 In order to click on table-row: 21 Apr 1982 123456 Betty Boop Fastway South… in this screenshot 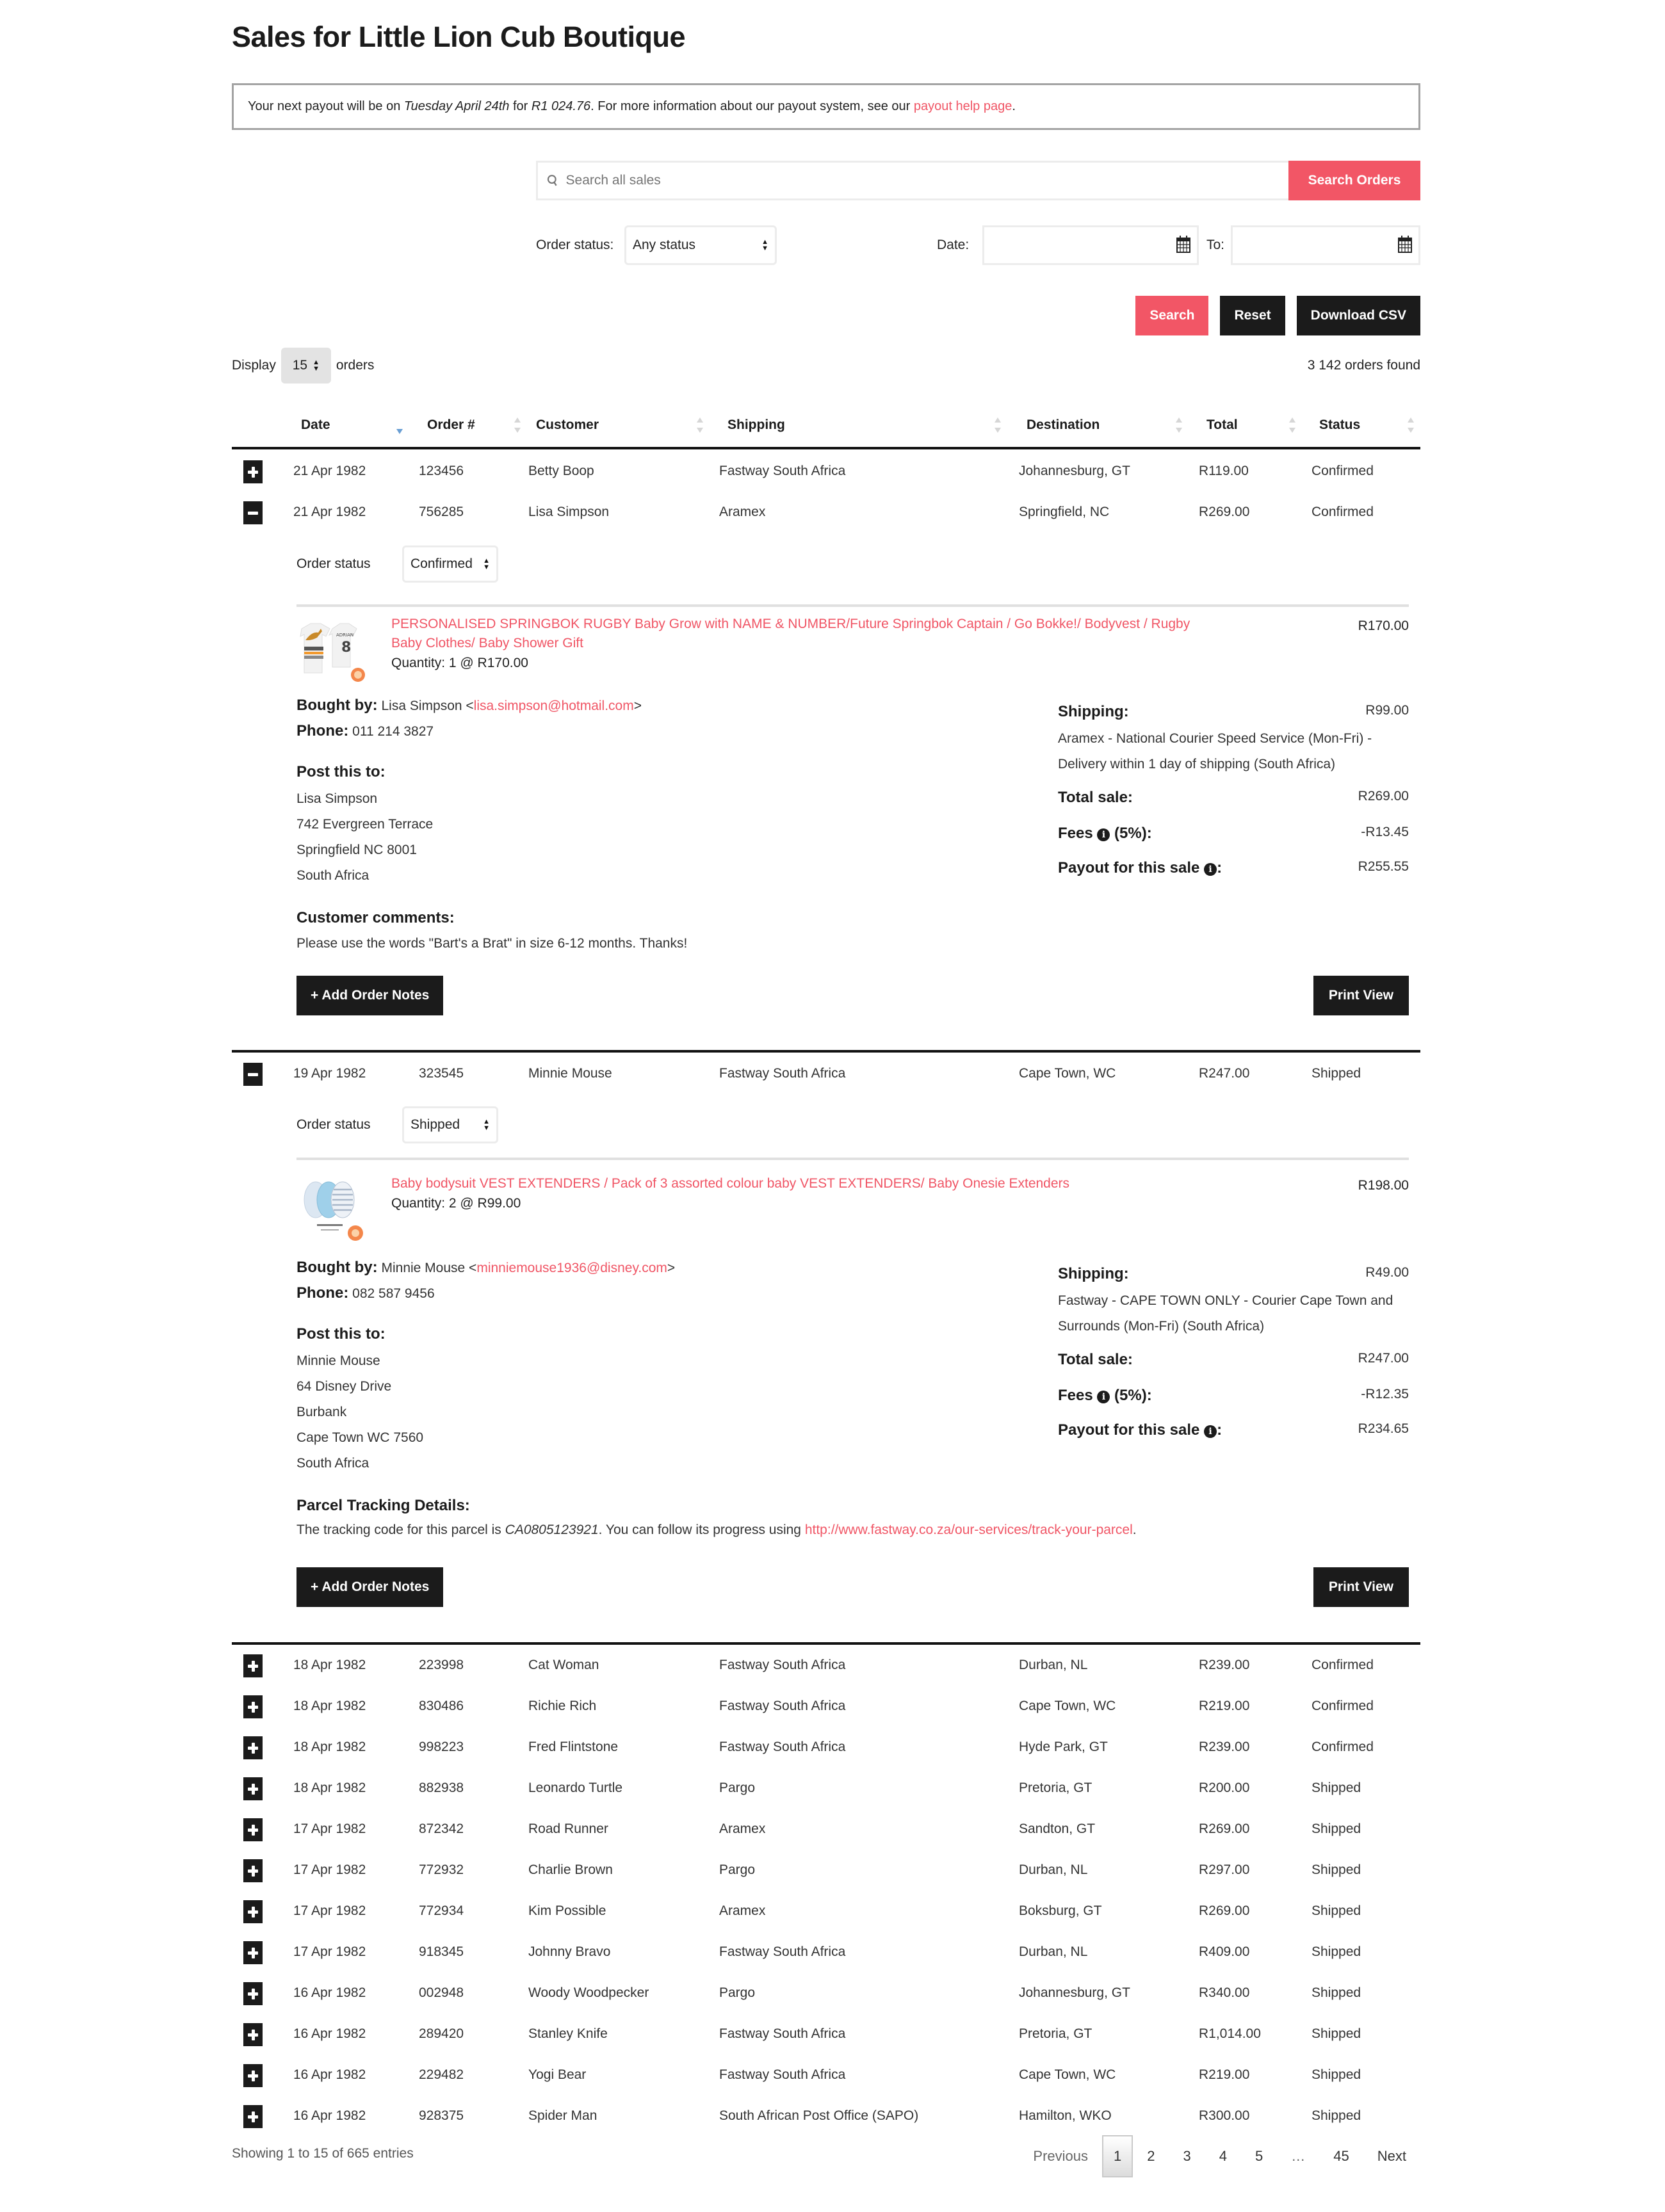, I will do `click(826, 471)`.